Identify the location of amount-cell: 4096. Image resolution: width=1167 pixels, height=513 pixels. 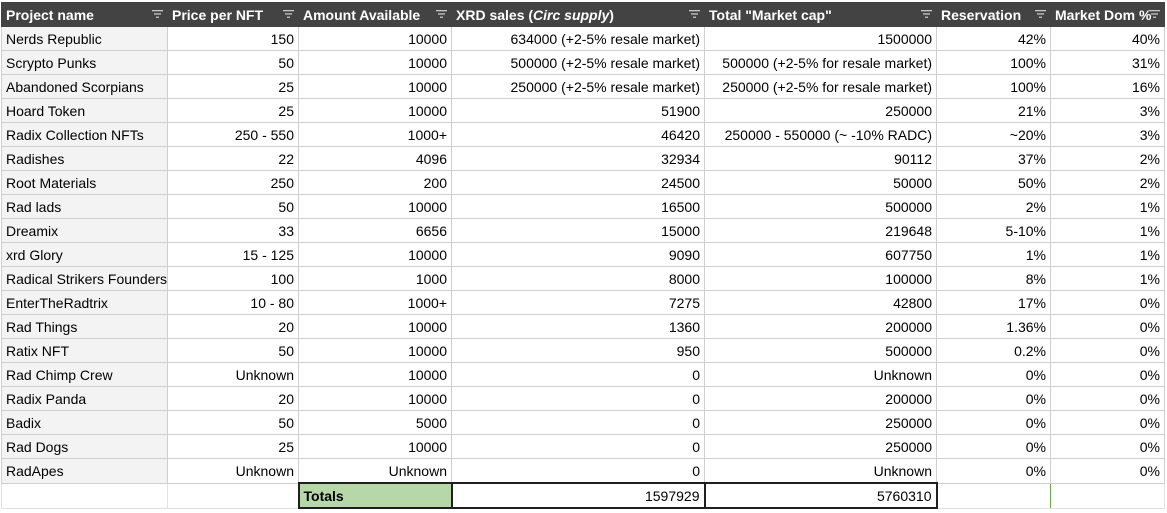
(375, 158).